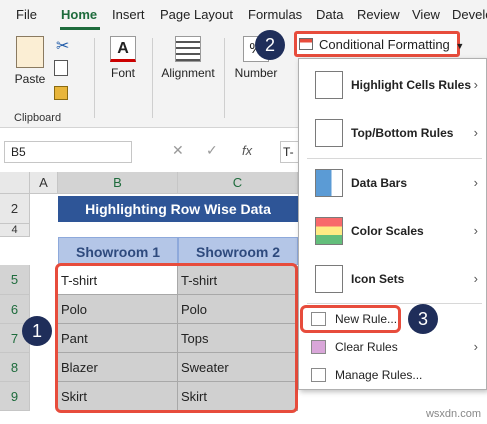 The image size is (487, 424). I want to click on column-header-c: C, so click(238, 183).